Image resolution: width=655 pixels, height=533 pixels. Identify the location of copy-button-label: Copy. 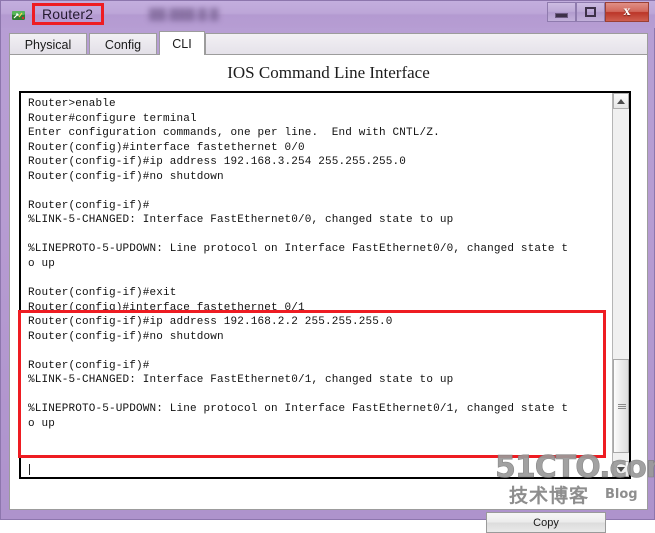
(546, 522).